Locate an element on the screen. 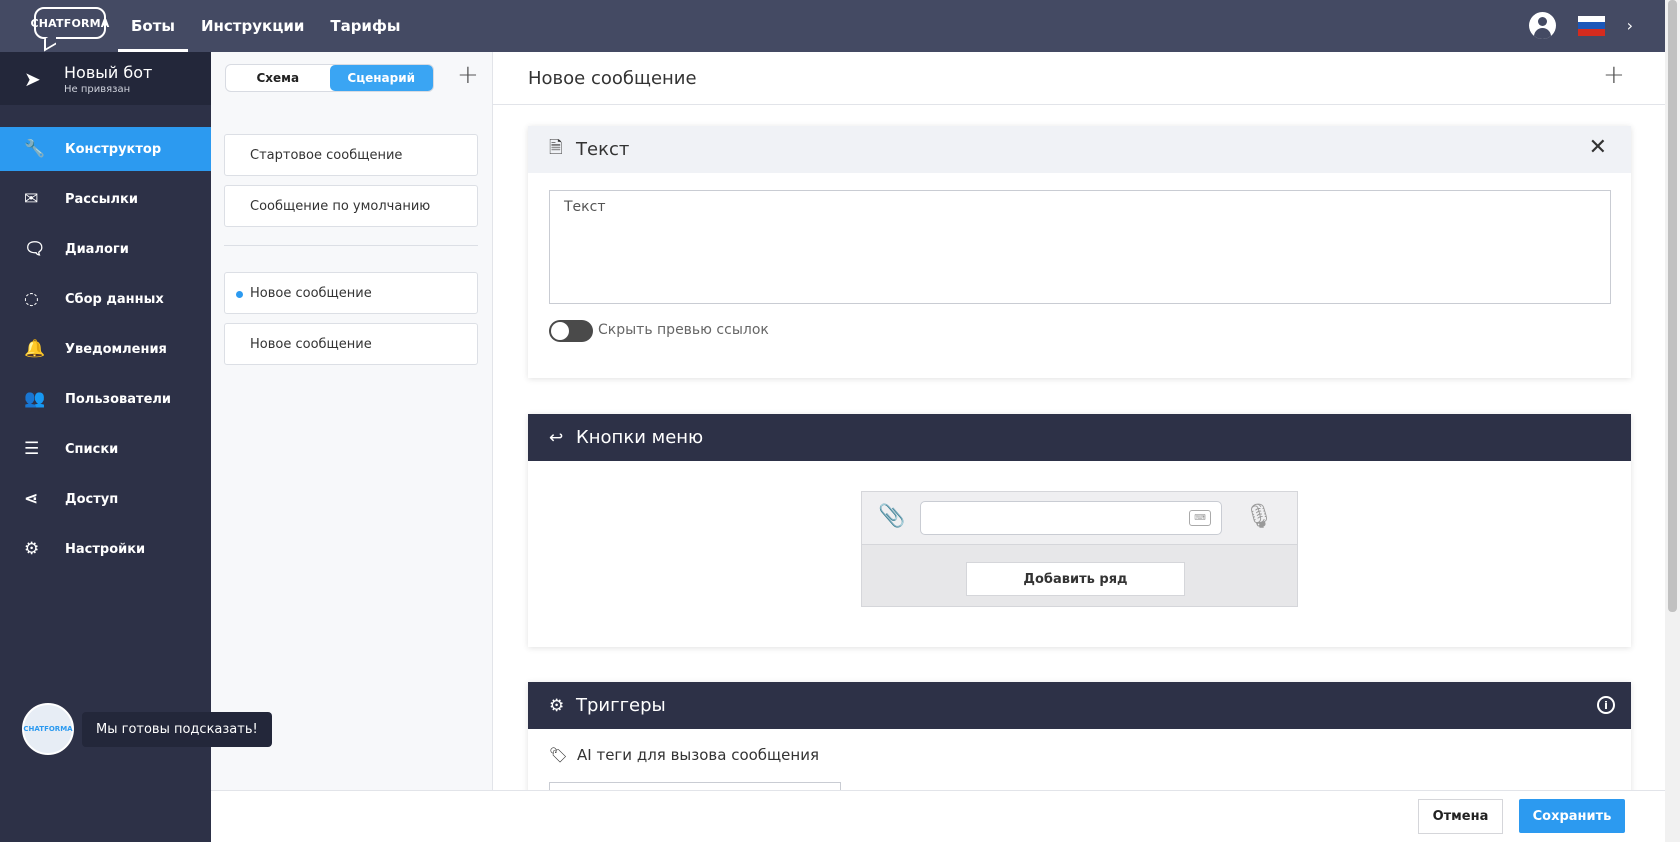  chart-ring-icon: ◌ is located at coordinates (31, 299).